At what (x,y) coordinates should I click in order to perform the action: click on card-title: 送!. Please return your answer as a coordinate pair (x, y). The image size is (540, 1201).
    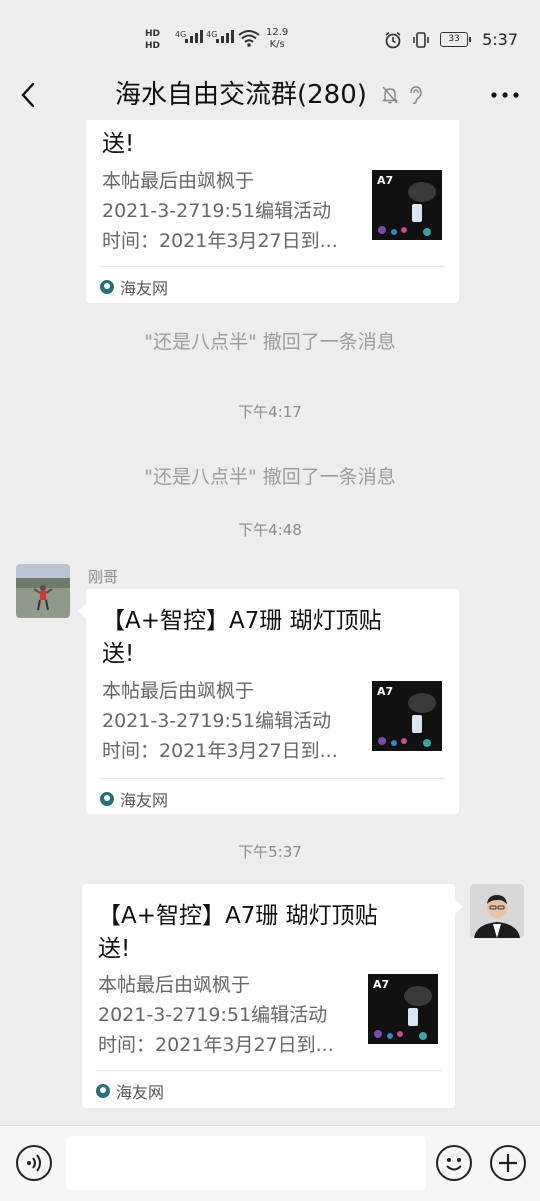
    Looking at the image, I should click on (118, 144).